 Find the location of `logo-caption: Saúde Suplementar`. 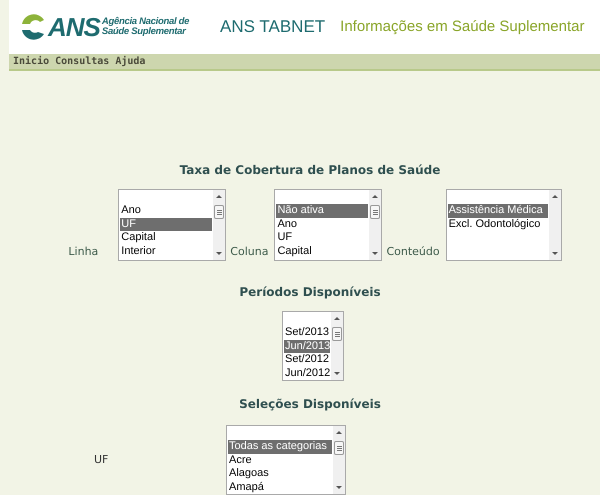

logo-caption: Saúde Suplementar is located at coordinates (145, 31).